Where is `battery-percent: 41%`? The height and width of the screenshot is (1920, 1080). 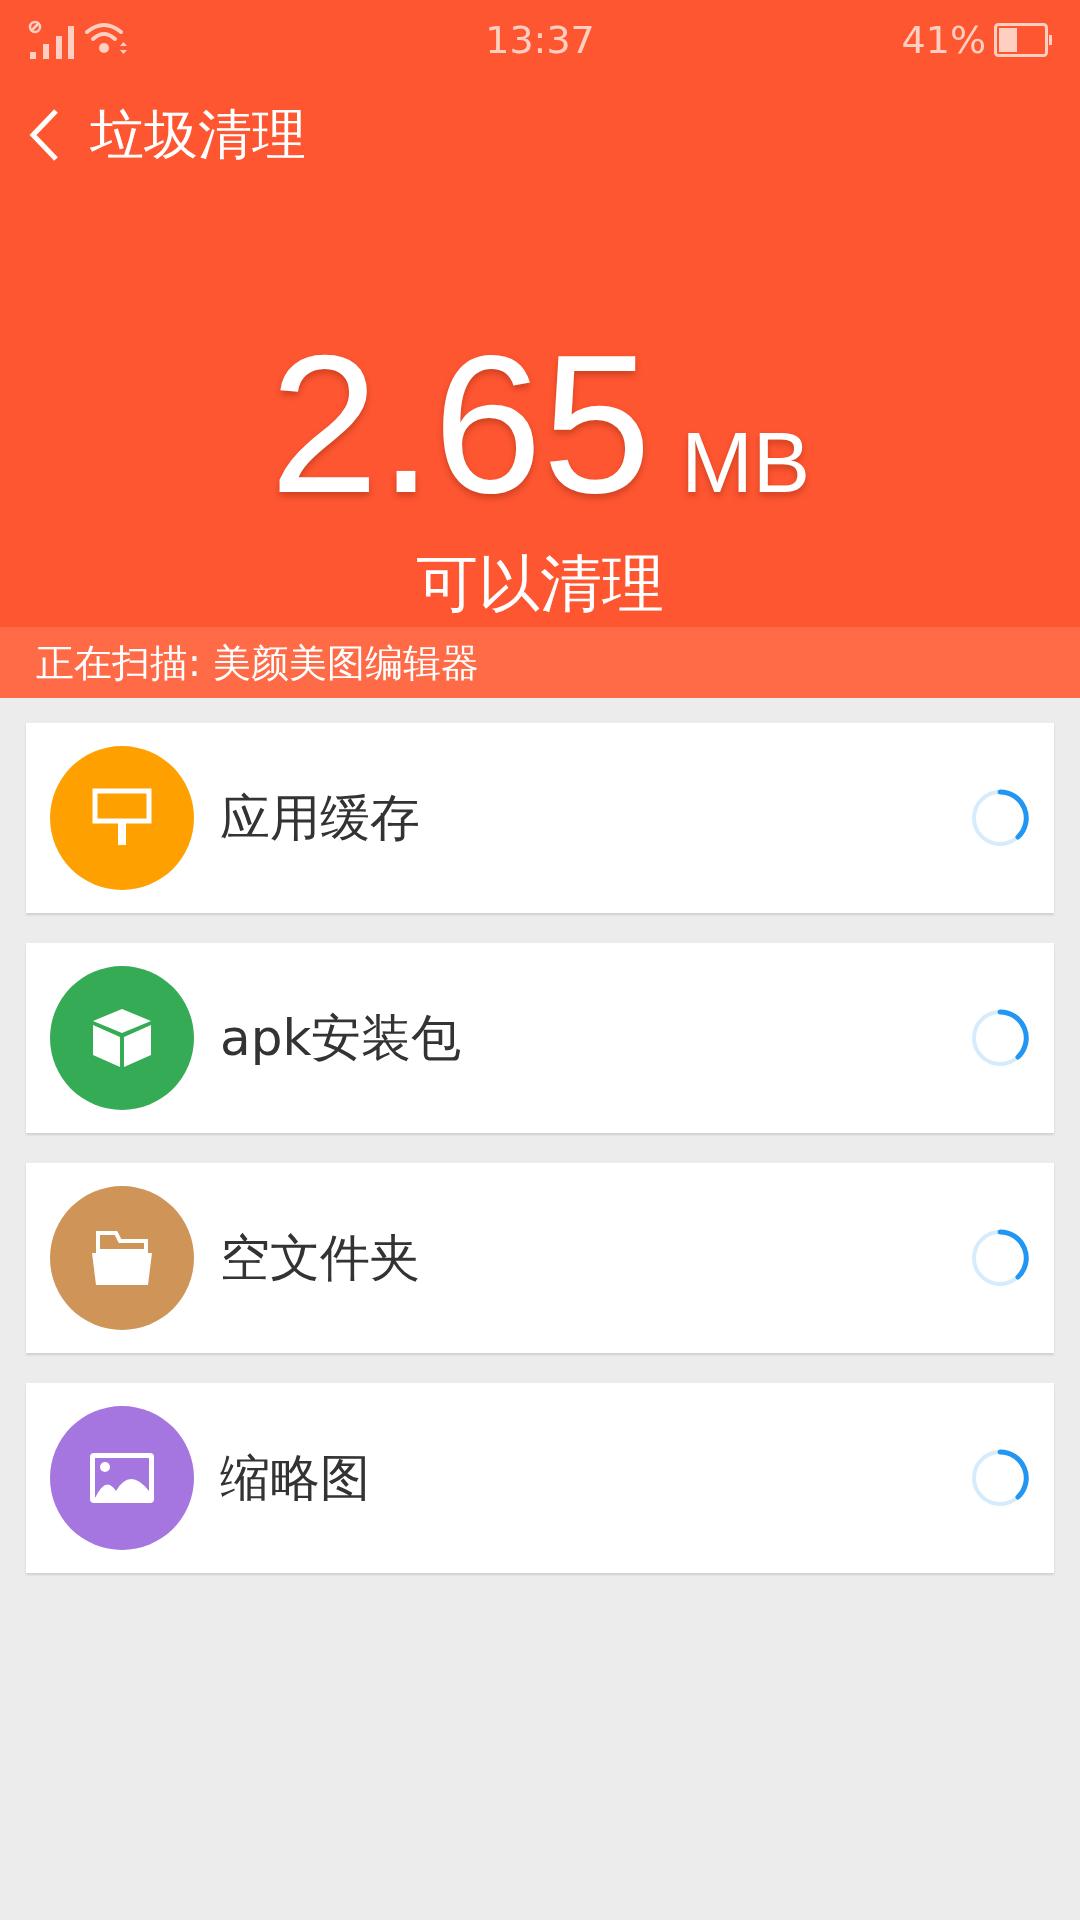 battery-percent: 41% is located at coordinates (943, 40).